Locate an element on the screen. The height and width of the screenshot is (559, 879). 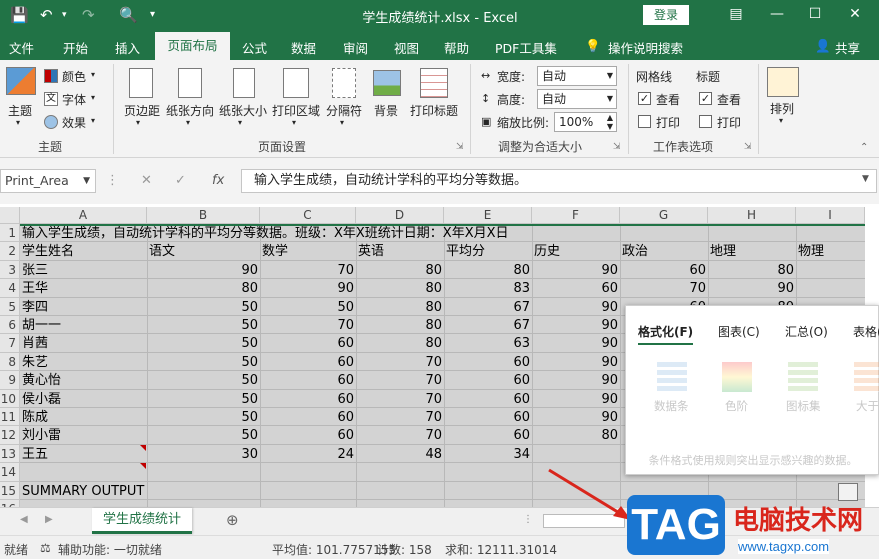
text-cell: 刘小雷 is located at coordinates (83, 435).